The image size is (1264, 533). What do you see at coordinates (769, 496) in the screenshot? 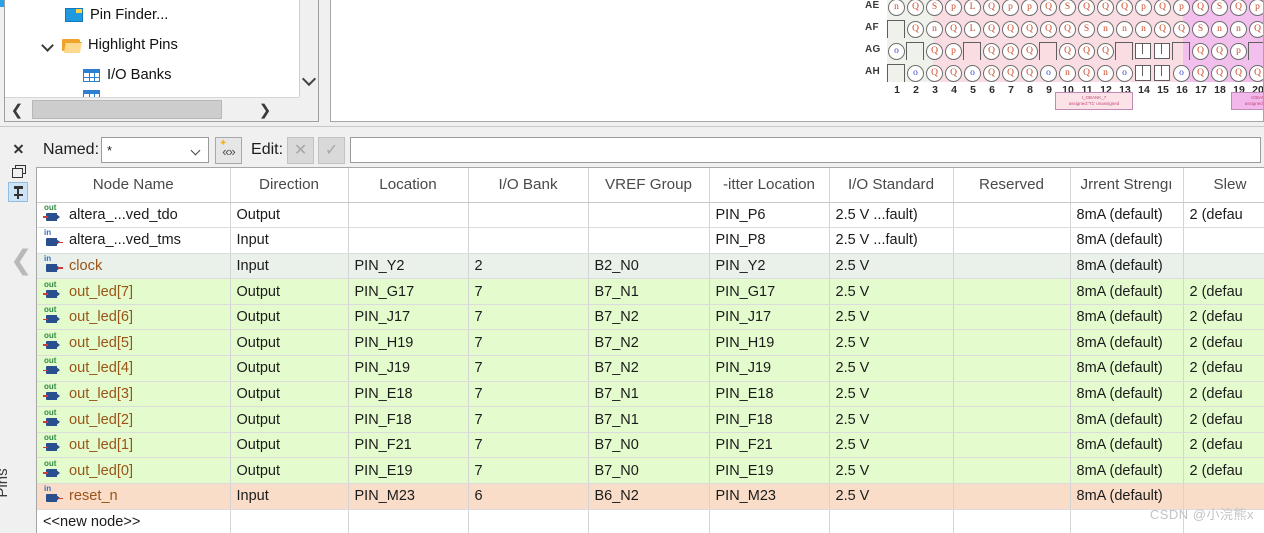
I see `cell-fitter-location: PIN_M23` at bounding box center [769, 496].